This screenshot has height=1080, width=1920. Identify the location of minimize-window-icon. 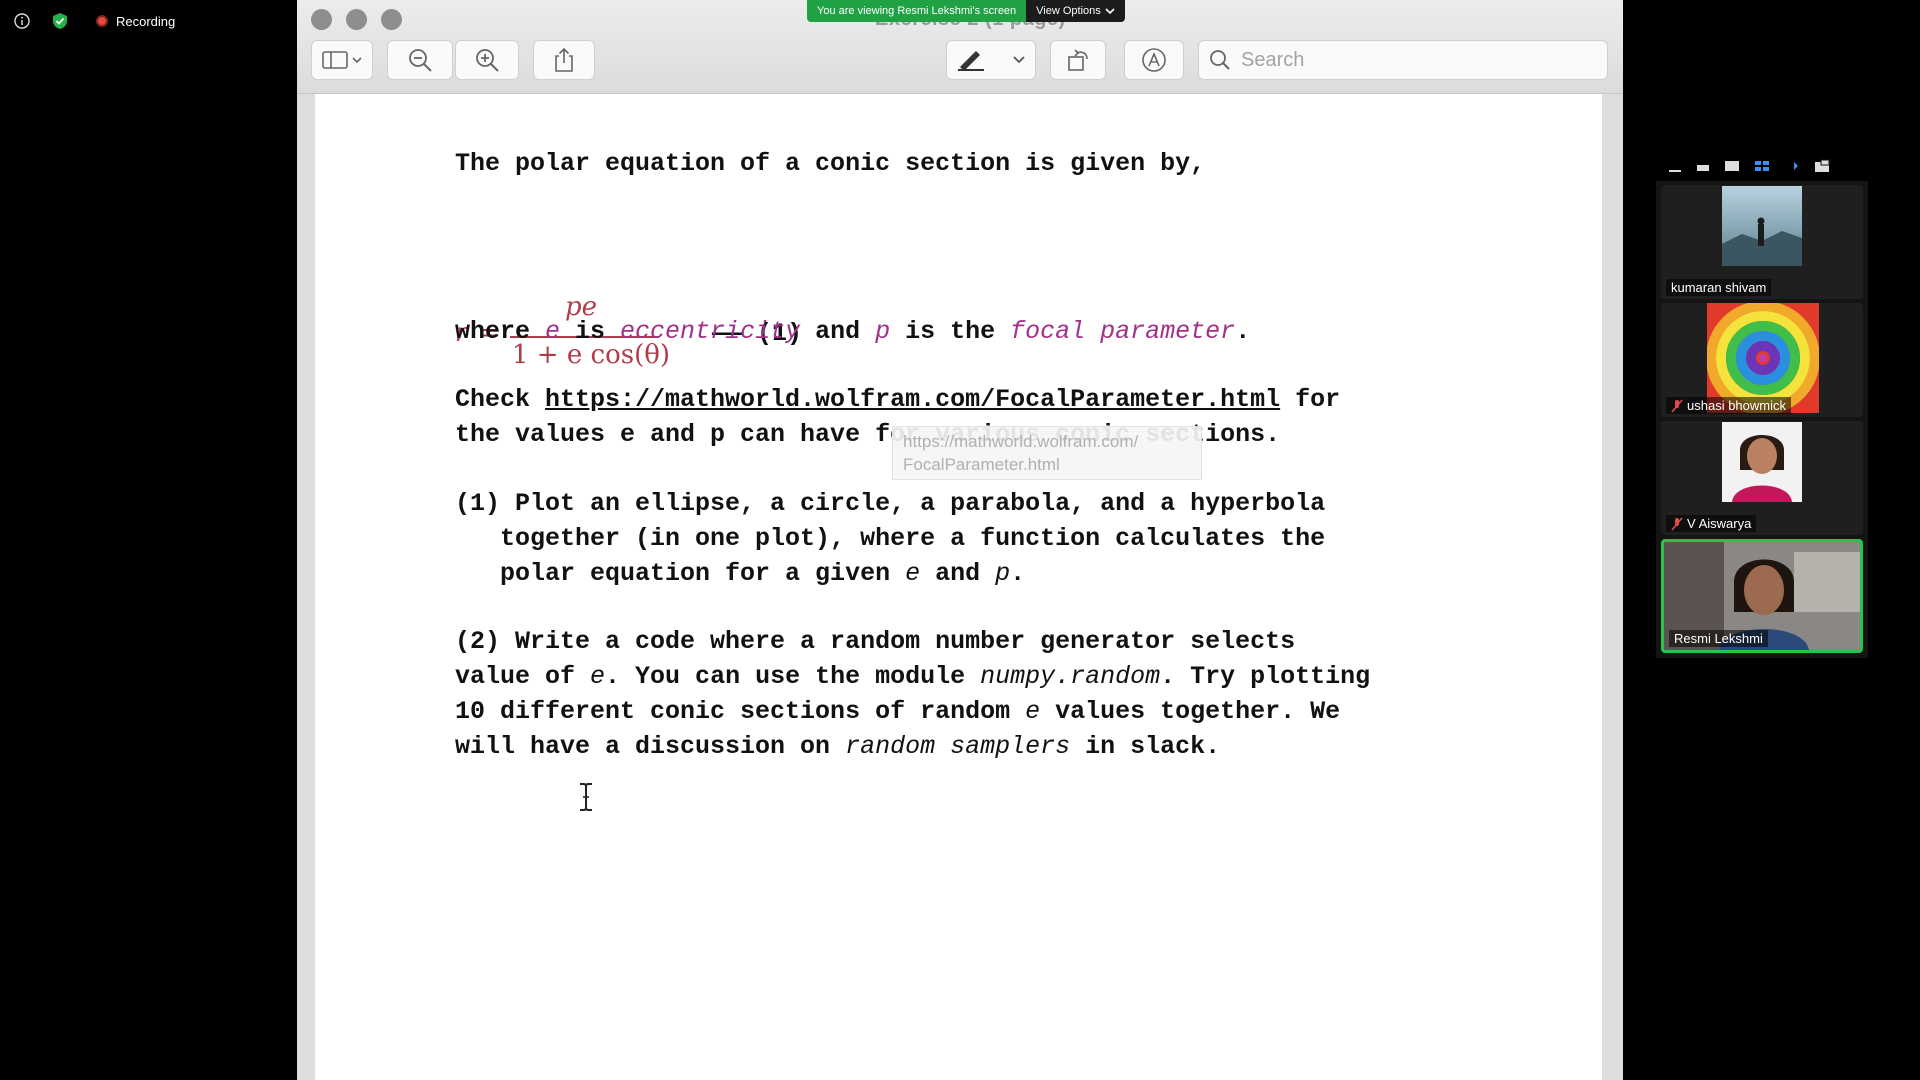
(356, 19).